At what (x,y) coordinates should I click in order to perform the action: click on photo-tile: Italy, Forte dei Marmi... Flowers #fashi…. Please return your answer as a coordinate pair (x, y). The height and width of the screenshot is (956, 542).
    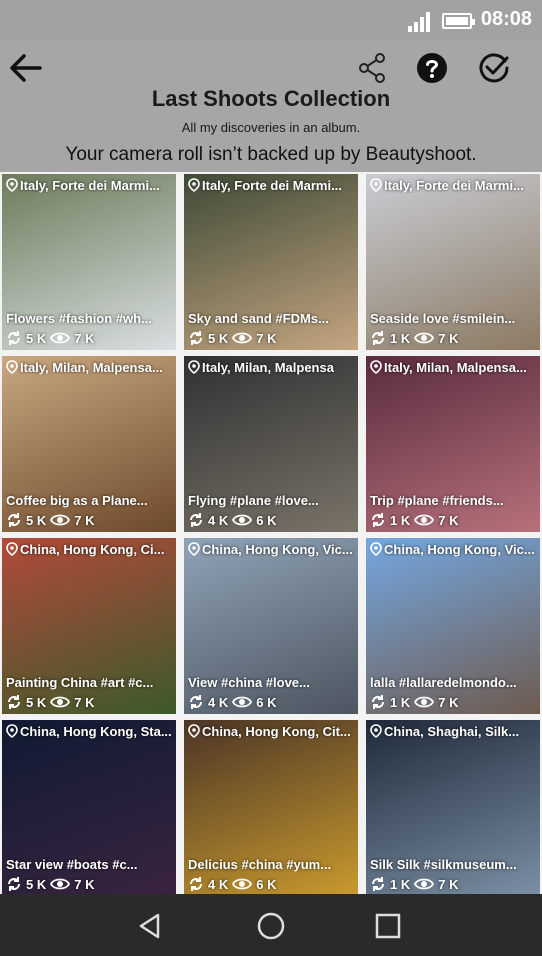
    Looking at the image, I should click on (89, 262).